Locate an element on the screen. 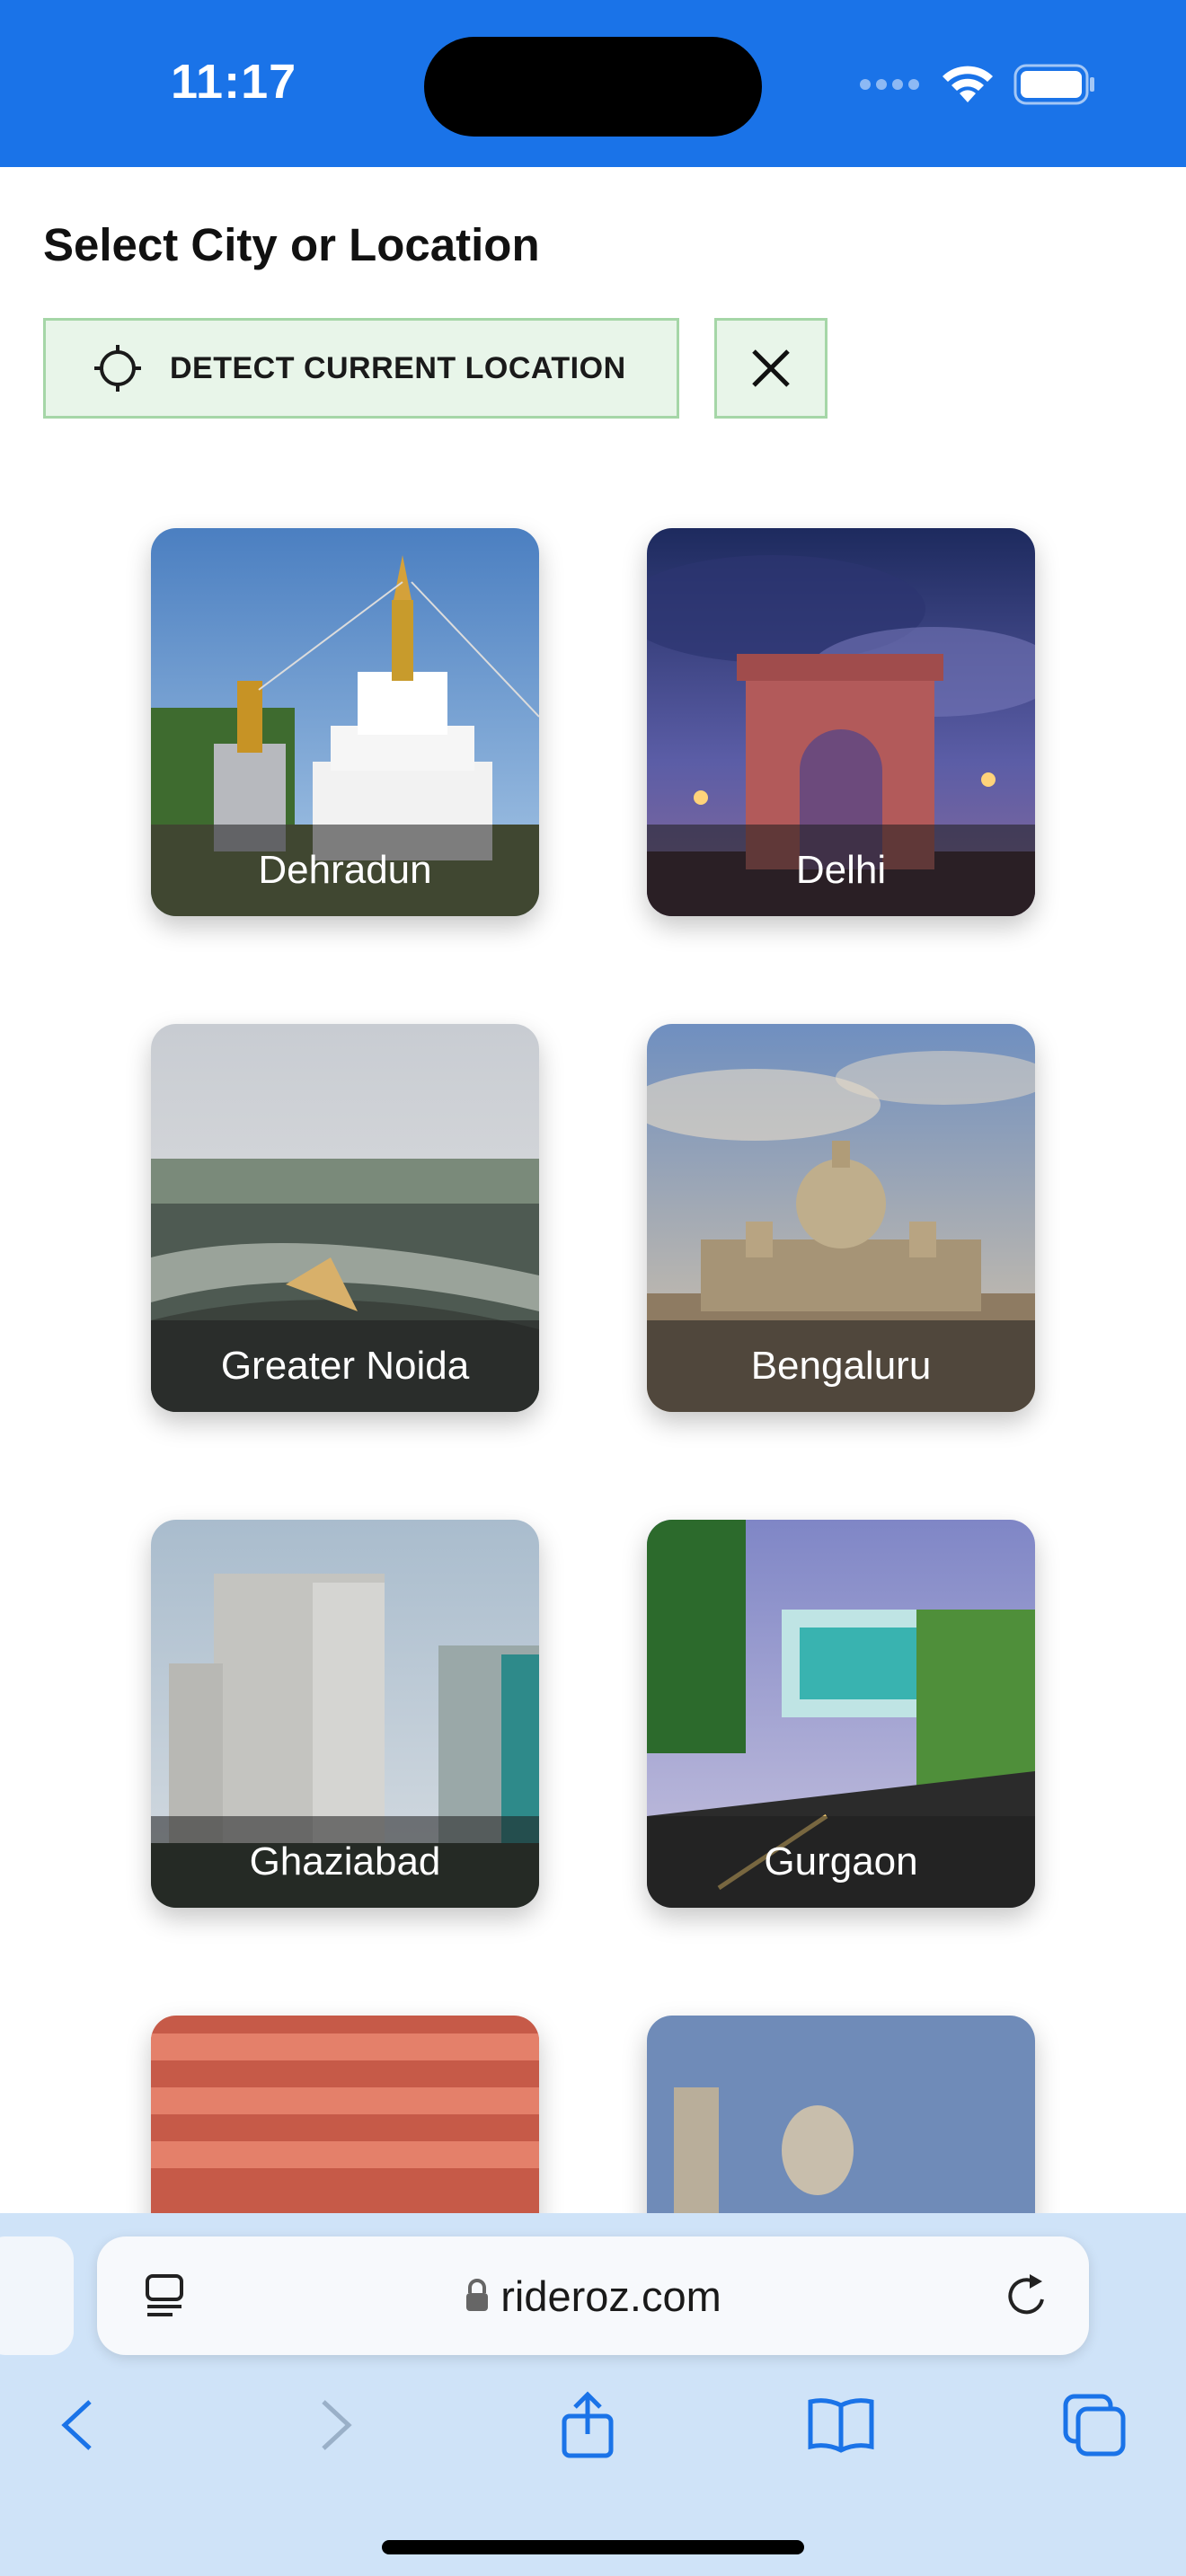  city-name: Dehradun is located at coordinates (345, 870).